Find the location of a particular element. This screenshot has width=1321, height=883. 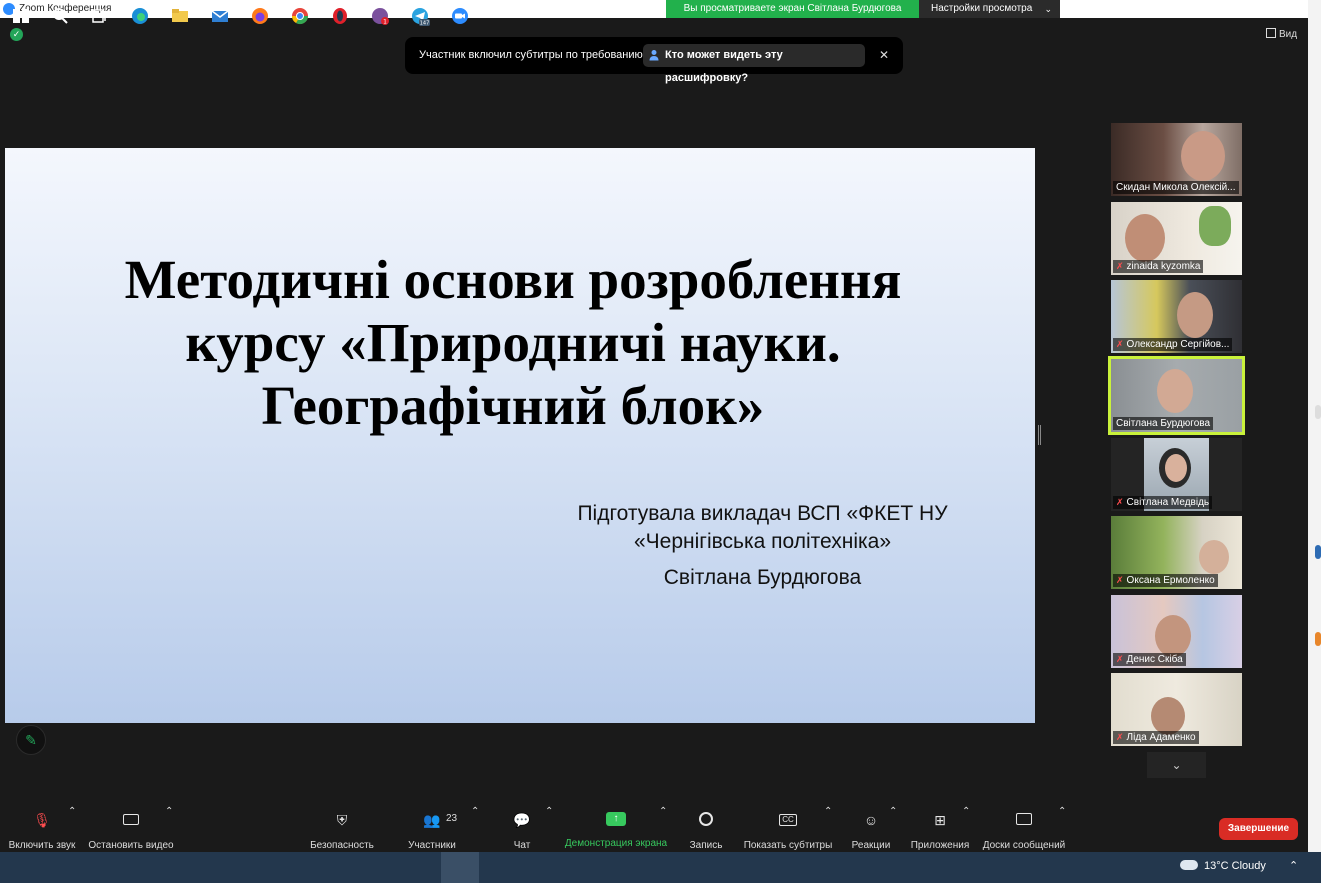

windows-start-icon is located at coordinates (21, 16).